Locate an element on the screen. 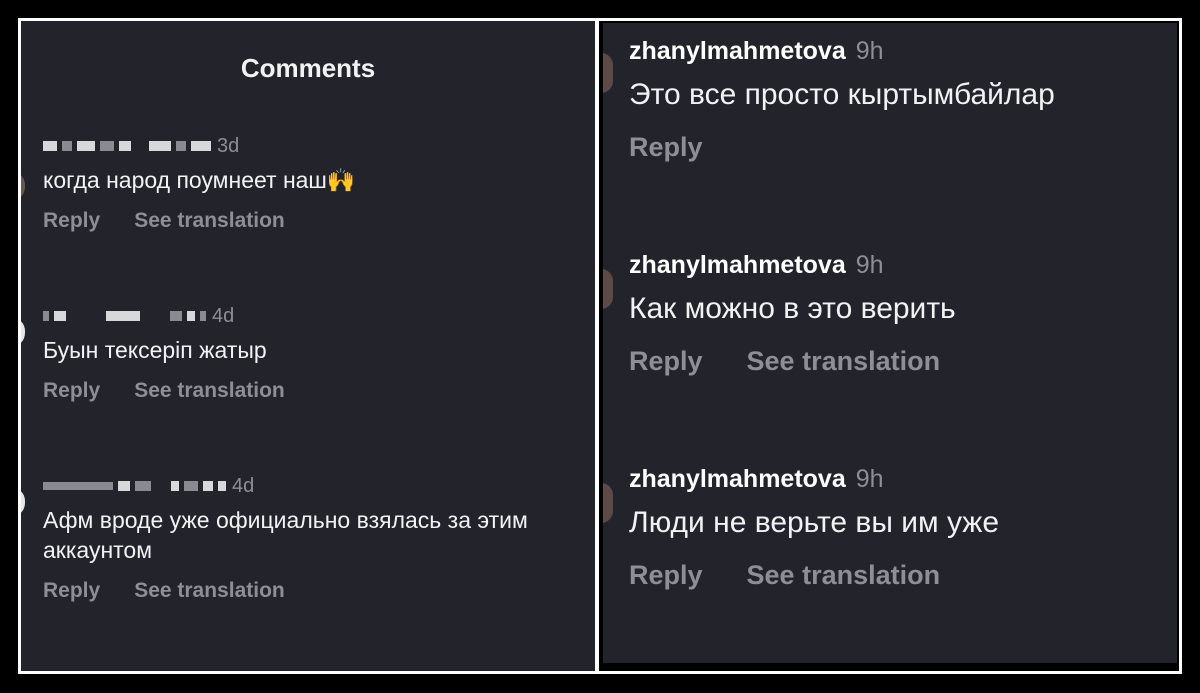 The width and height of the screenshot is (1200, 693). comment-text: Люди не верьте вы им уже is located at coordinates (814, 522).